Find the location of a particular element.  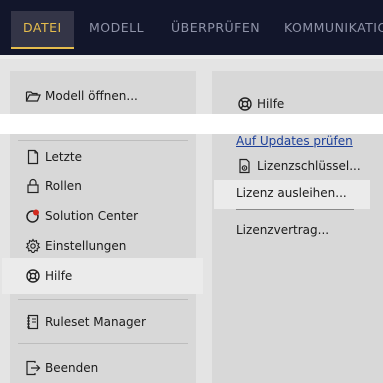

tab-datei: DATEI is located at coordinates (42, 30).